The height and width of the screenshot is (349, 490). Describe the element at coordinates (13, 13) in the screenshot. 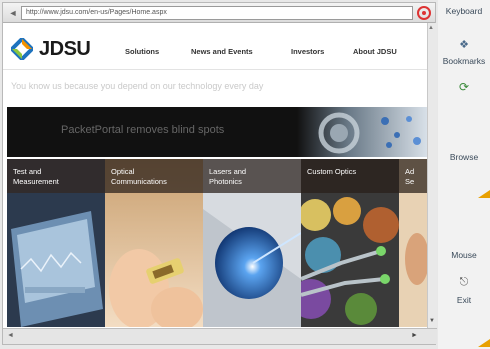

I see `back-arrow-icon: ◄` at that location.